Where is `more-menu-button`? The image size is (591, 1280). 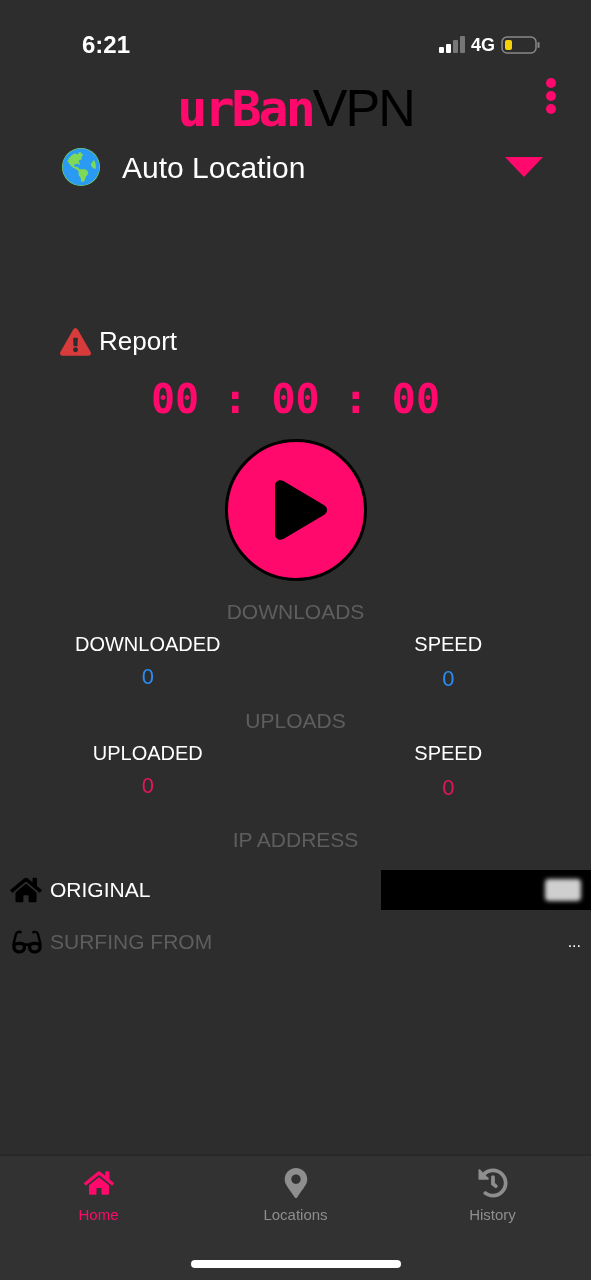 more-menu-button is located at coordinates (551, 96).